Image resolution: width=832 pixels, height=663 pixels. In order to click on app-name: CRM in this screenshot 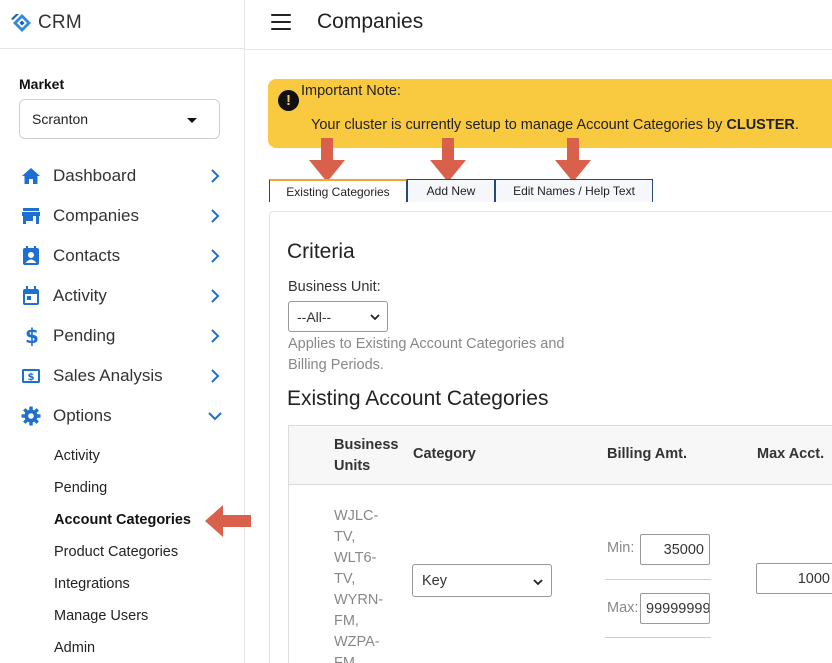, I will do `click(60, 22)`.